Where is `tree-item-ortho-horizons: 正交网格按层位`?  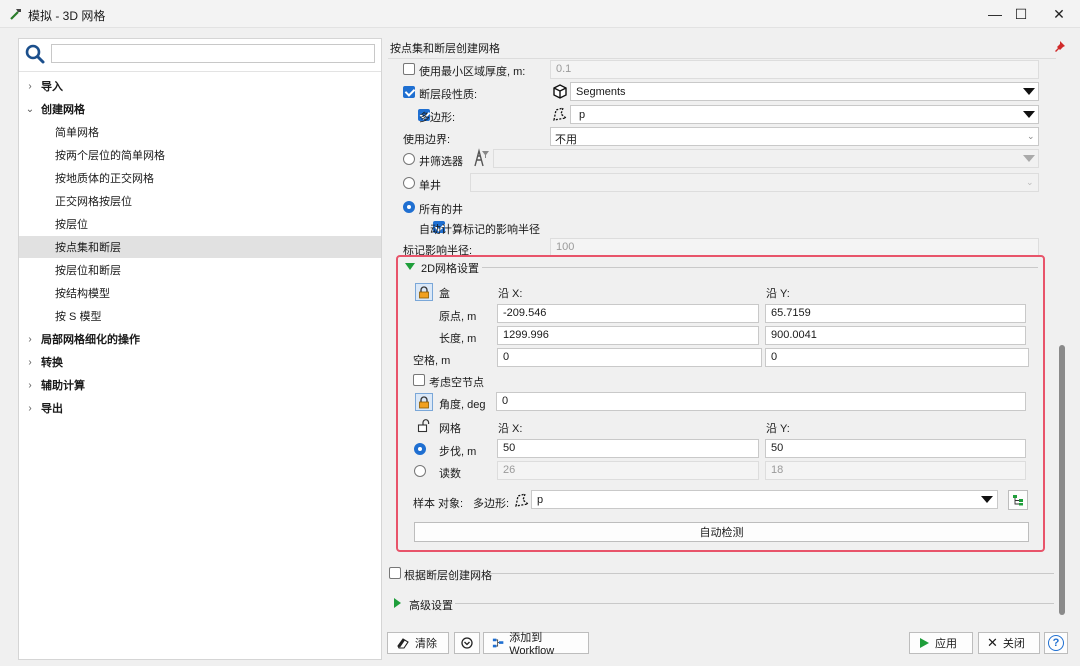
tree-item-ortho-horizons: 正交网格按层位 is located at coordinates (200, 201).